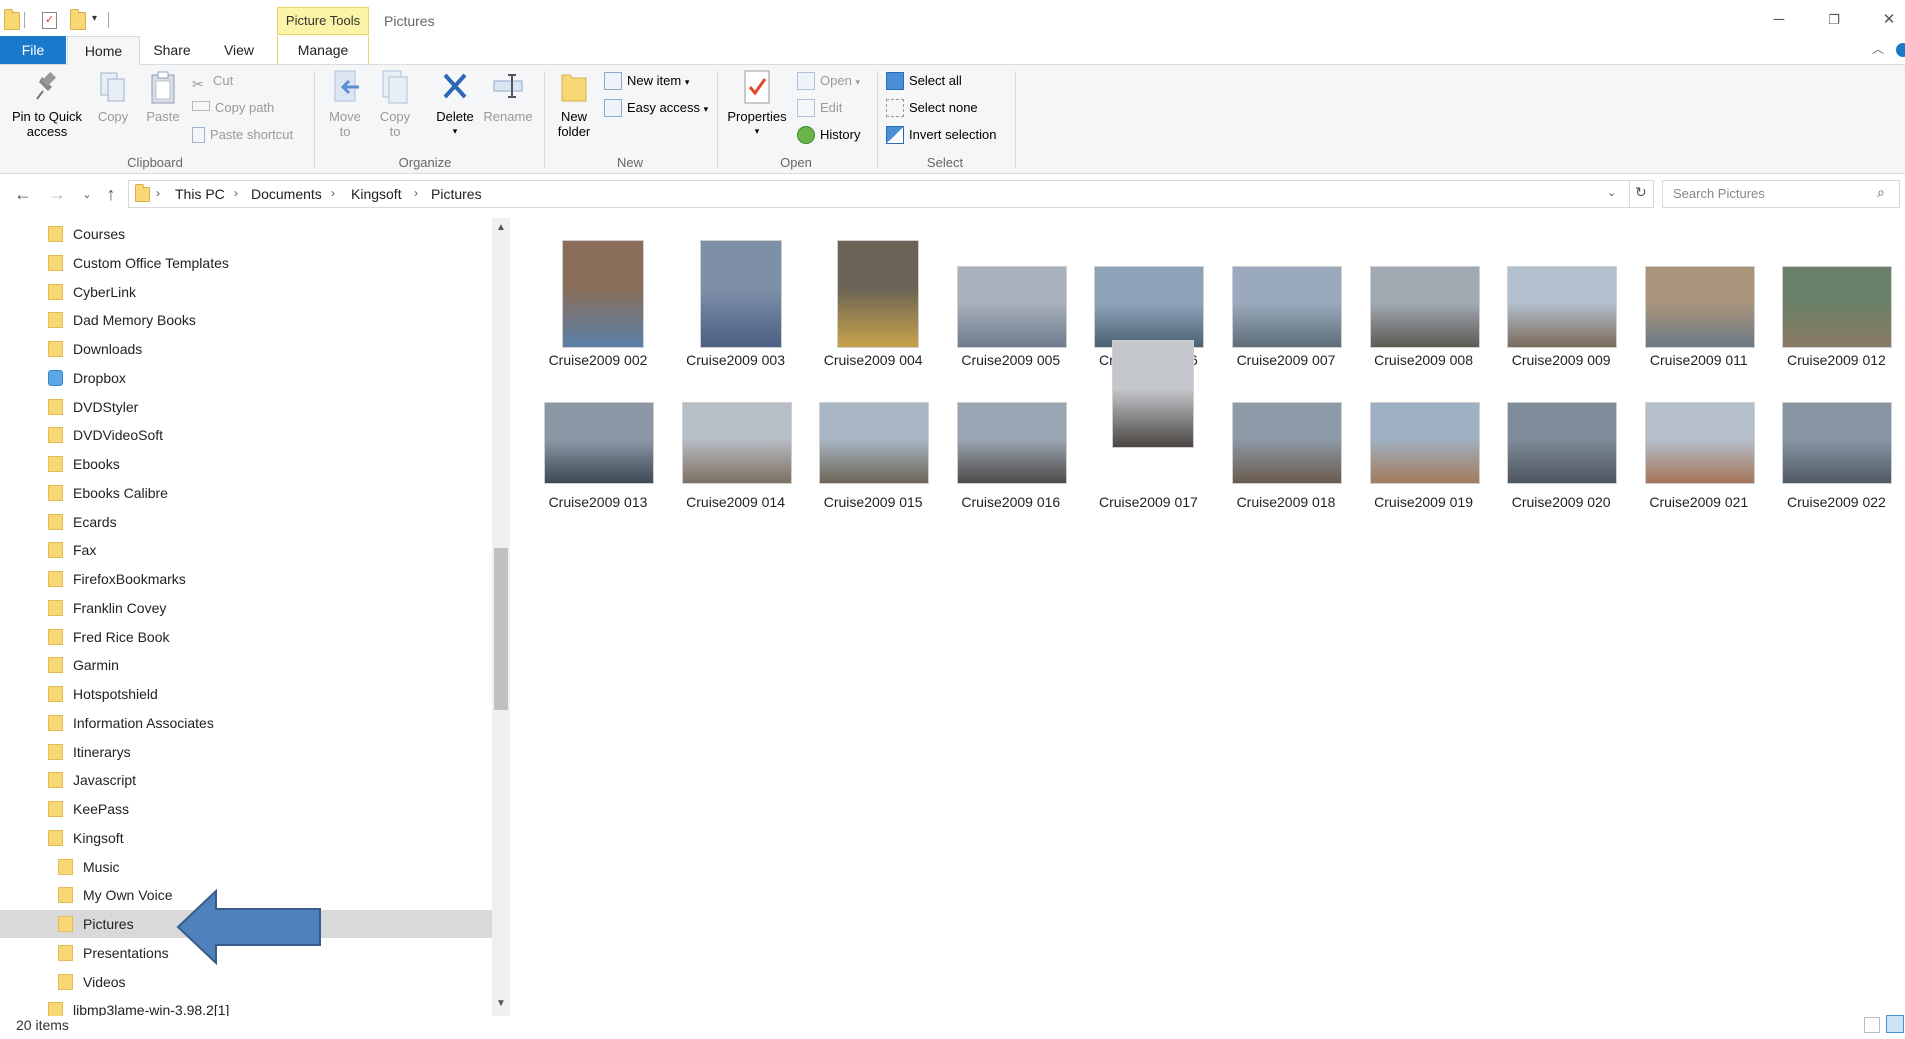  I want to click on file-tile: Cruise2009 017, so click(1148, 425).